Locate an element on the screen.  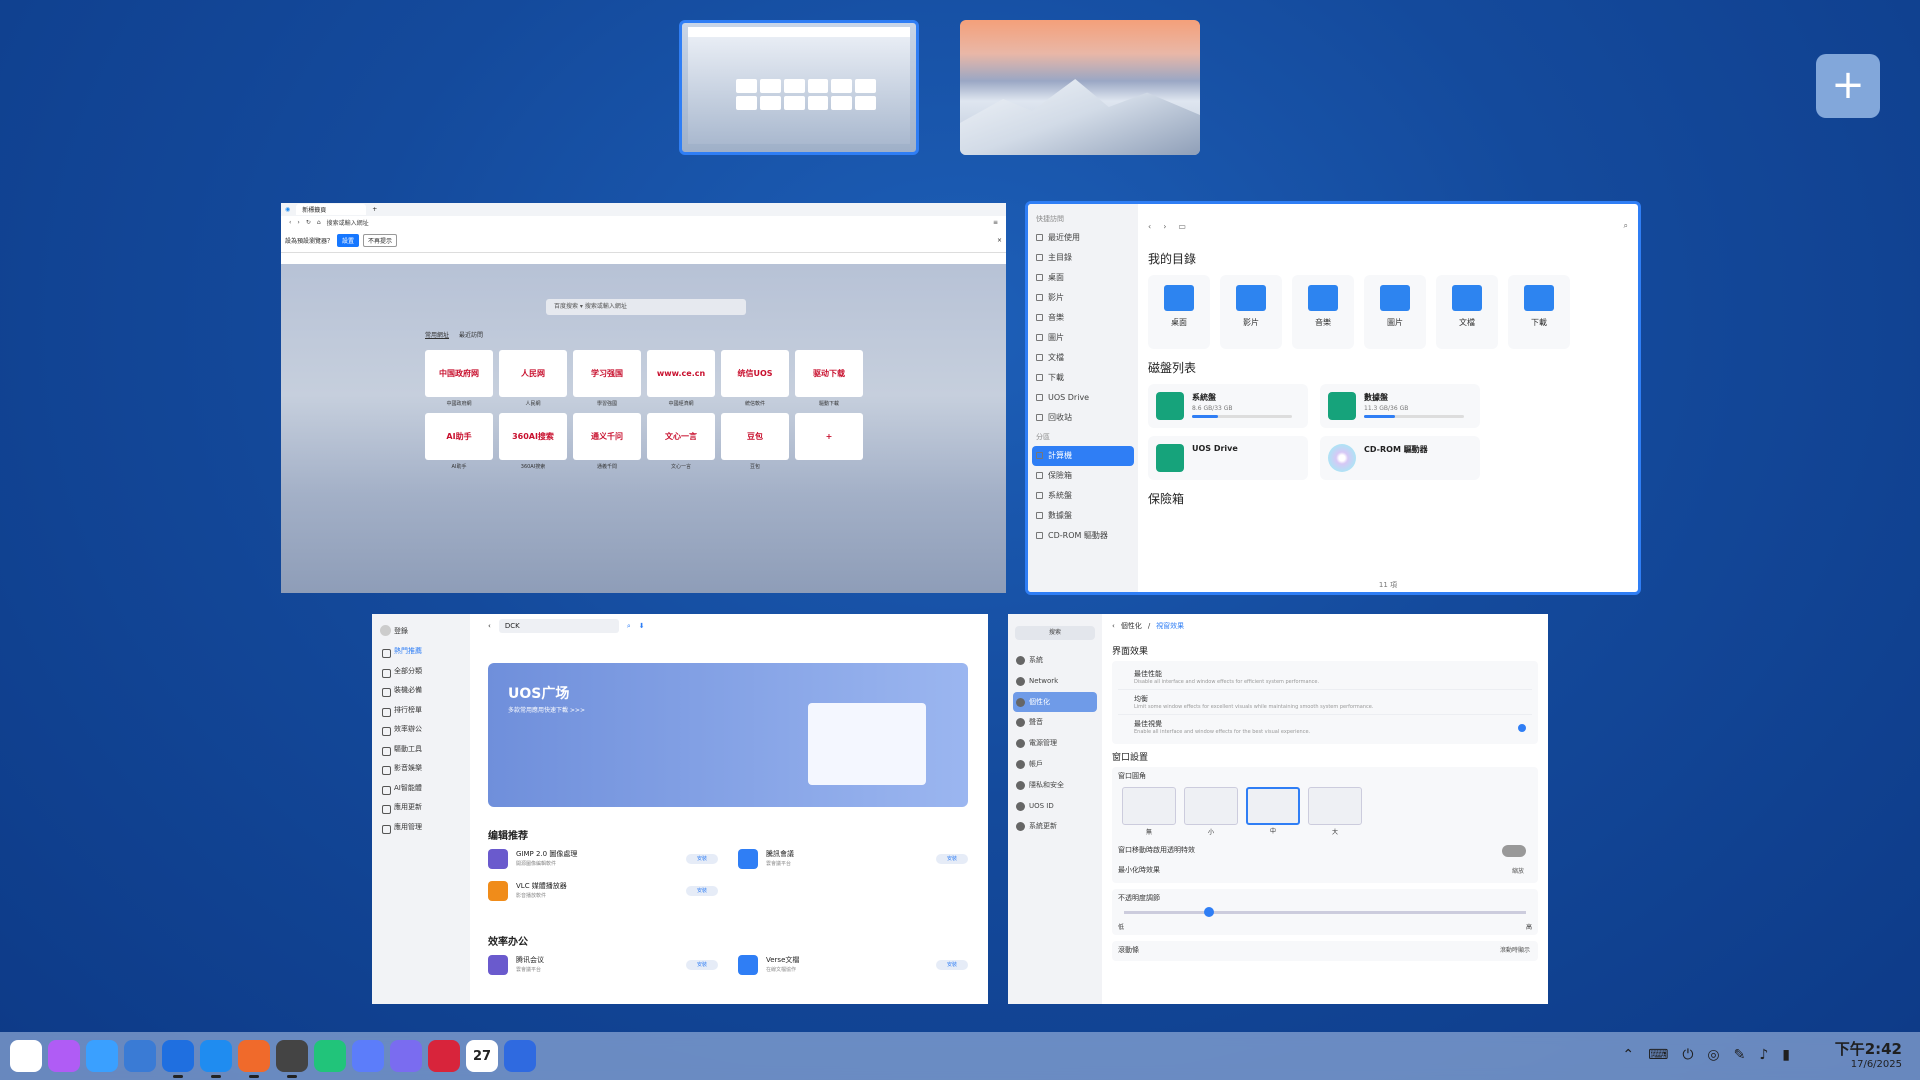
search-box: 百度搜索 ▾ 搜索或輸入網址 is located at coordinates (646, 307).